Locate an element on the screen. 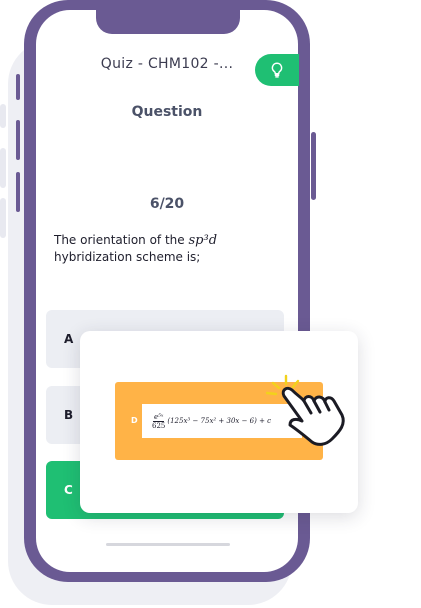 The image size is (421, 608). hand-pointer-icon is located at coordinates (305, 410).